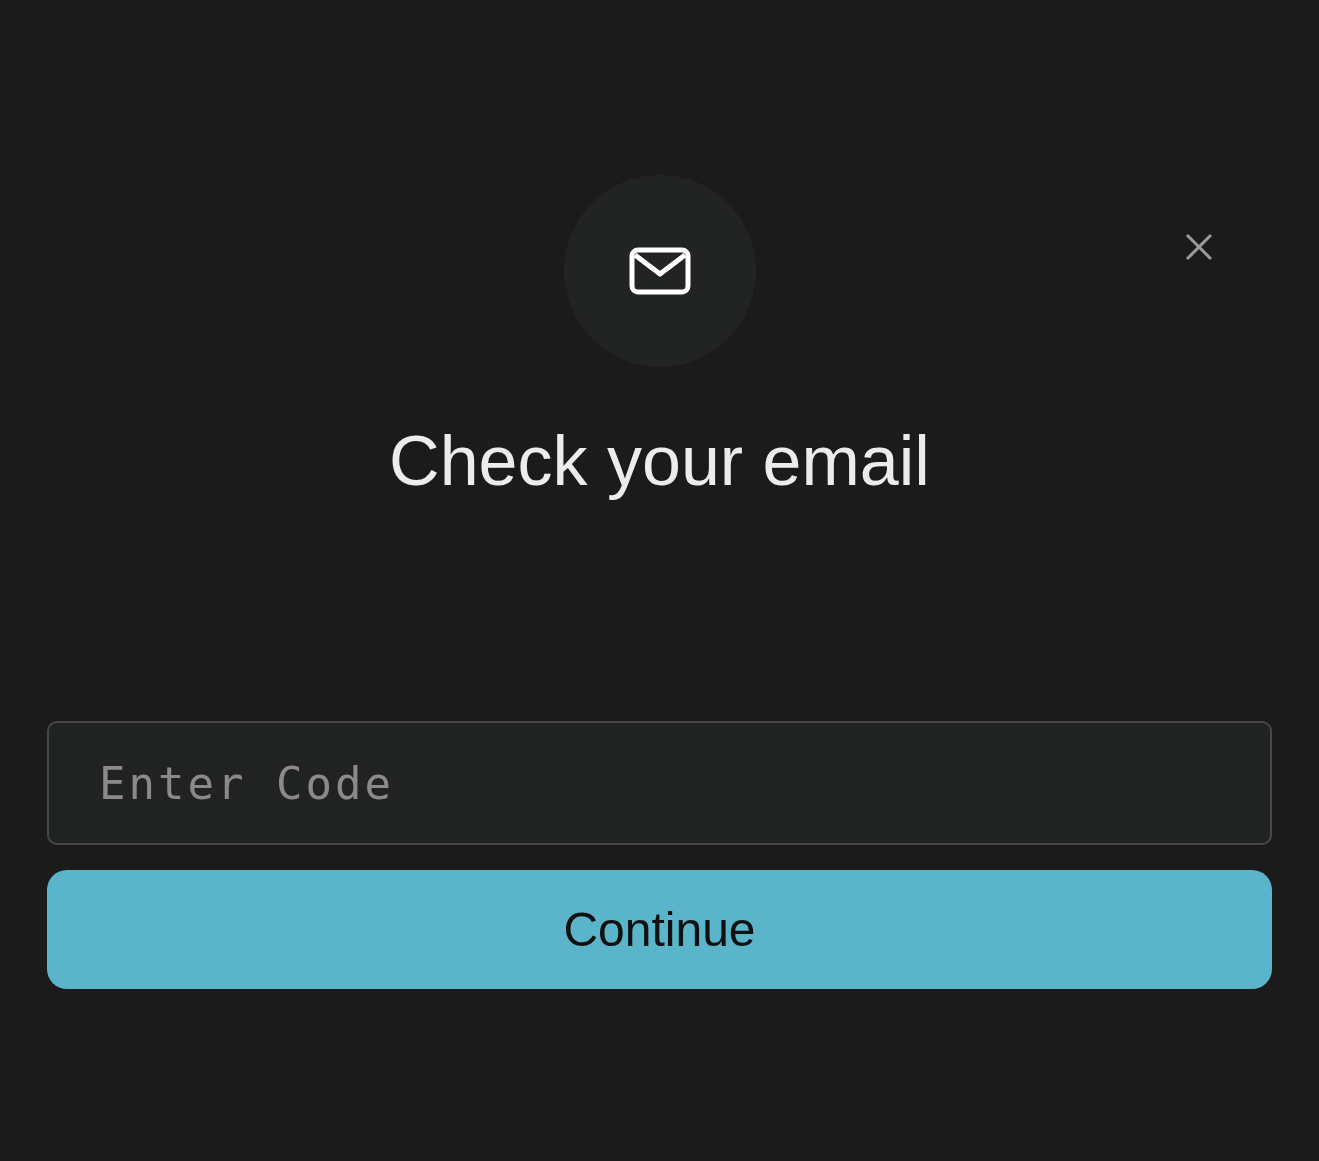 The height and width of the screenshot is (1161, 1319). Describe the element at coordinates (659, 783) in the screenshot. I see `code-input-field: Enter Code` at that location.